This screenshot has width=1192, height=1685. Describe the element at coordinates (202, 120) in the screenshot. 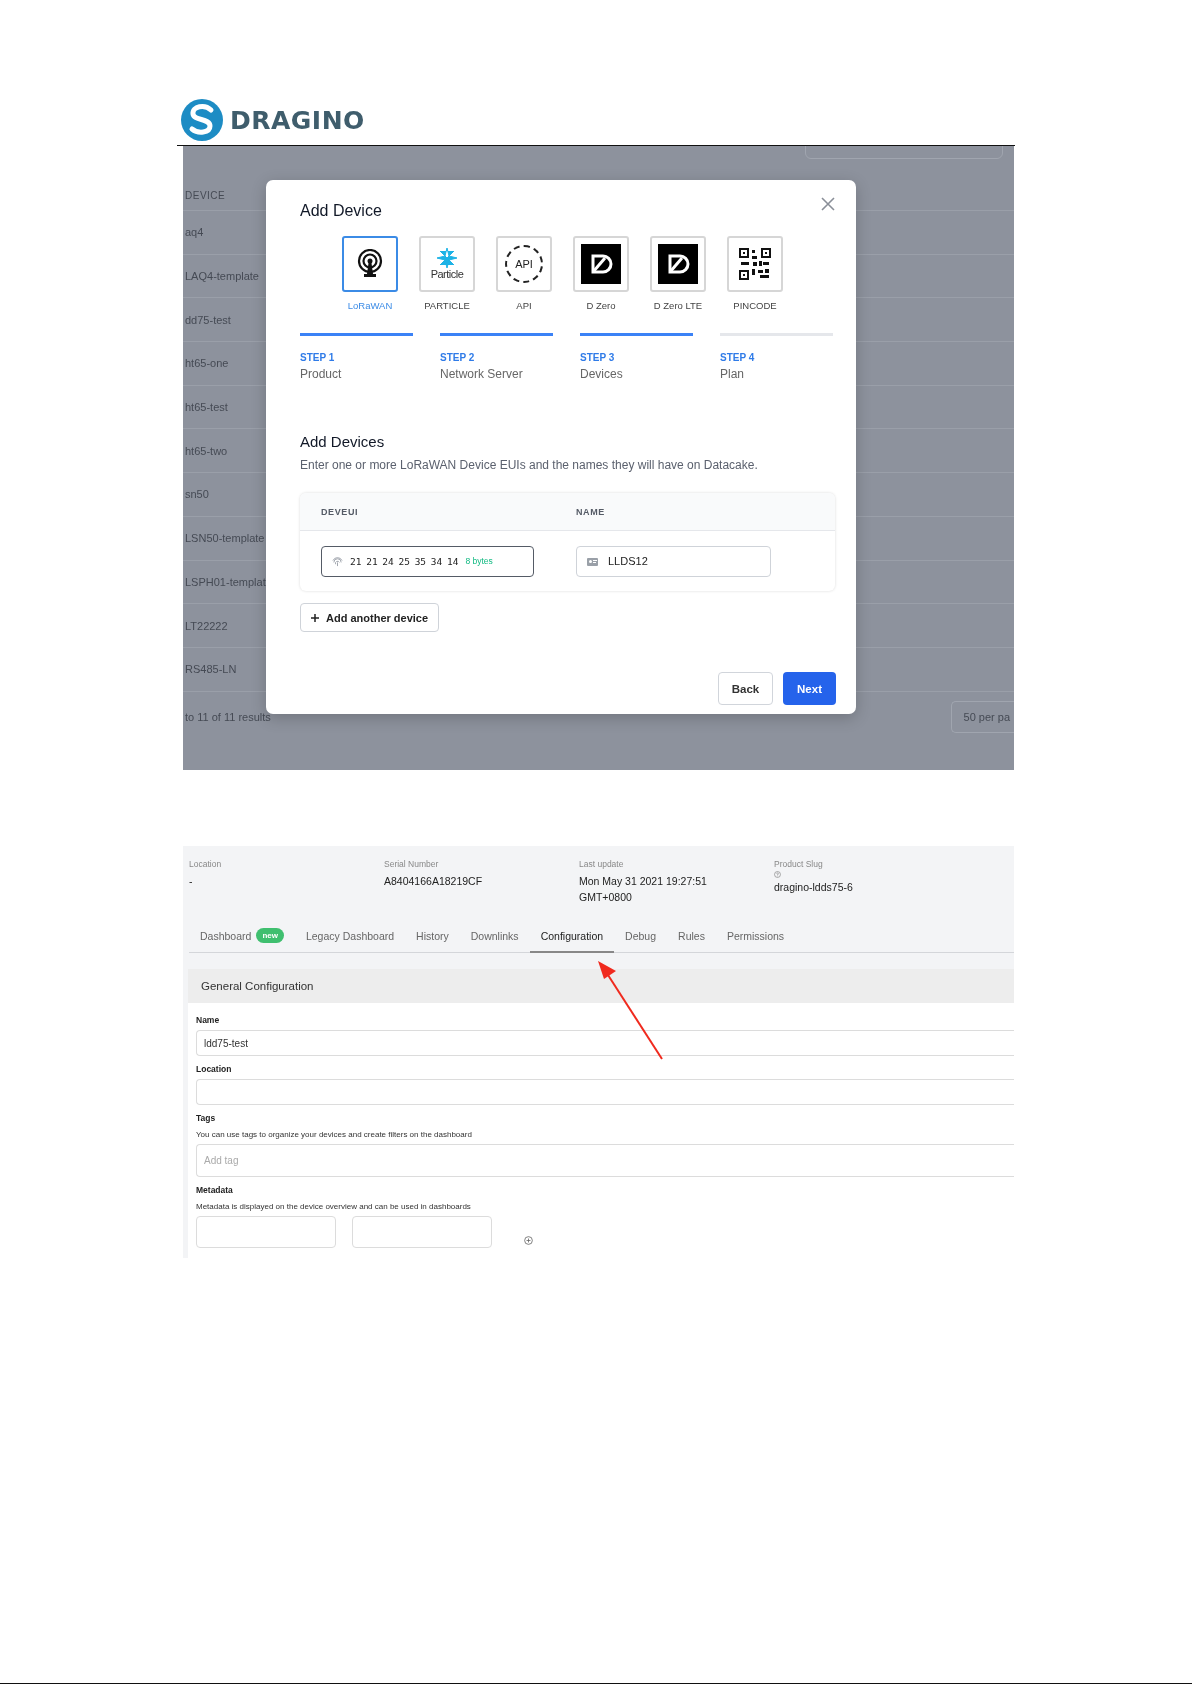

I see `logo-icon` at that location.